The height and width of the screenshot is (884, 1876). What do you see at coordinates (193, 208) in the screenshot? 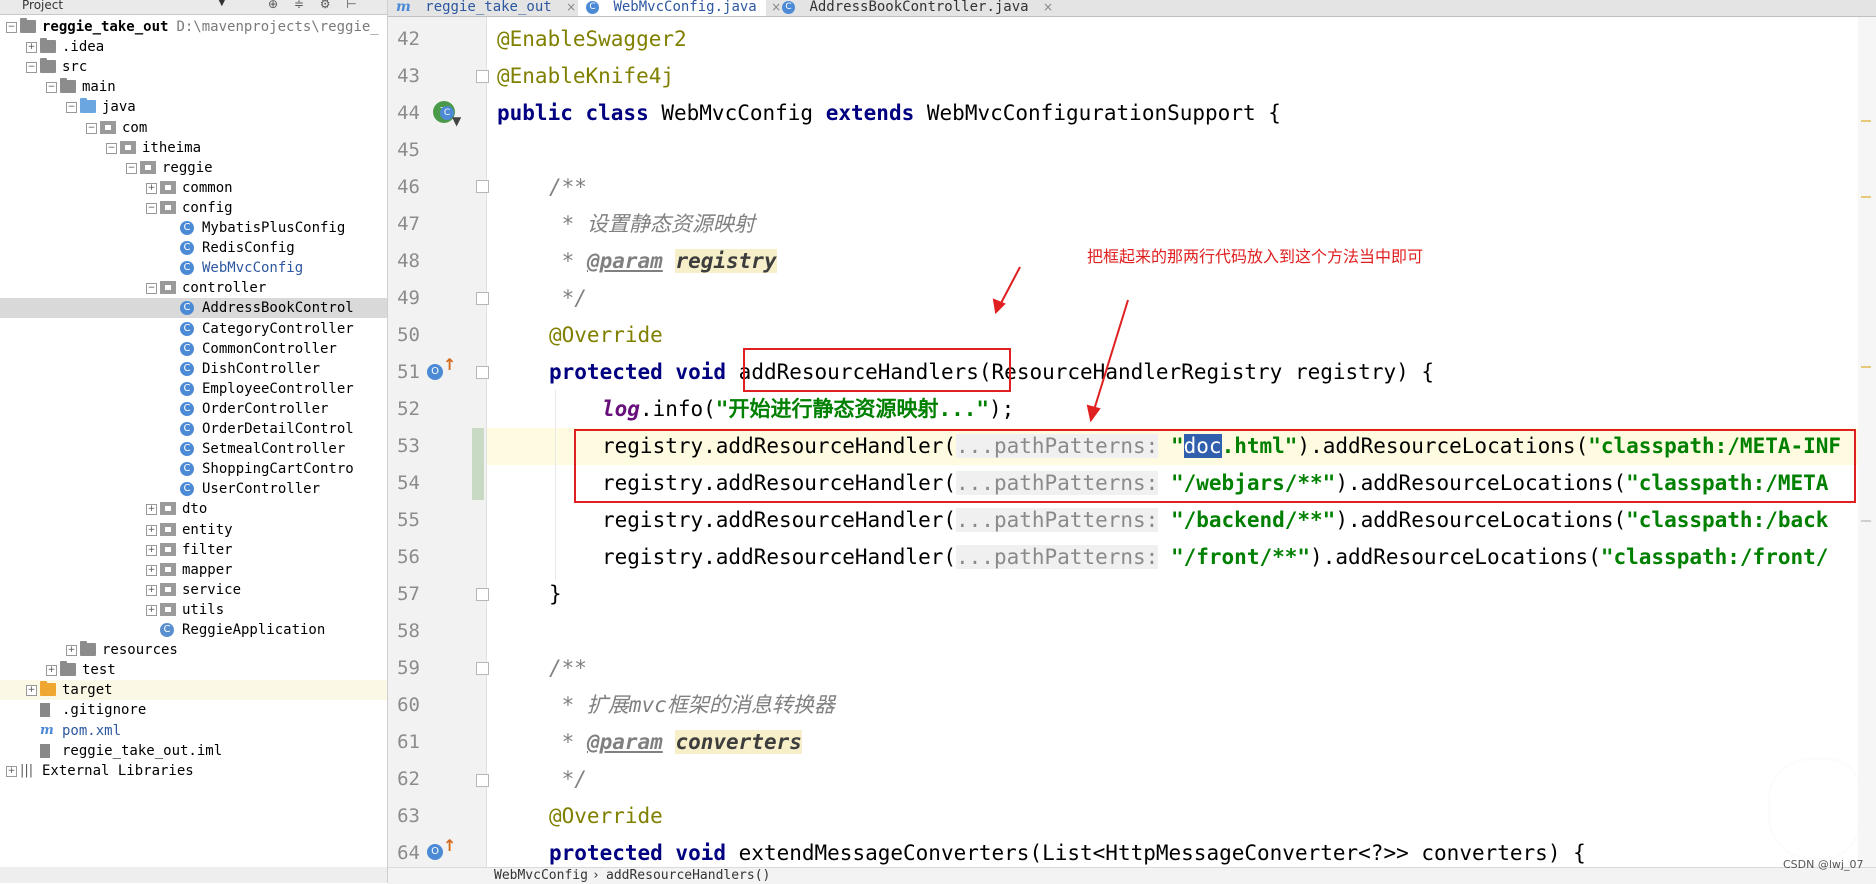
I see `tree-item: − config` at bounding box center [193, 208].